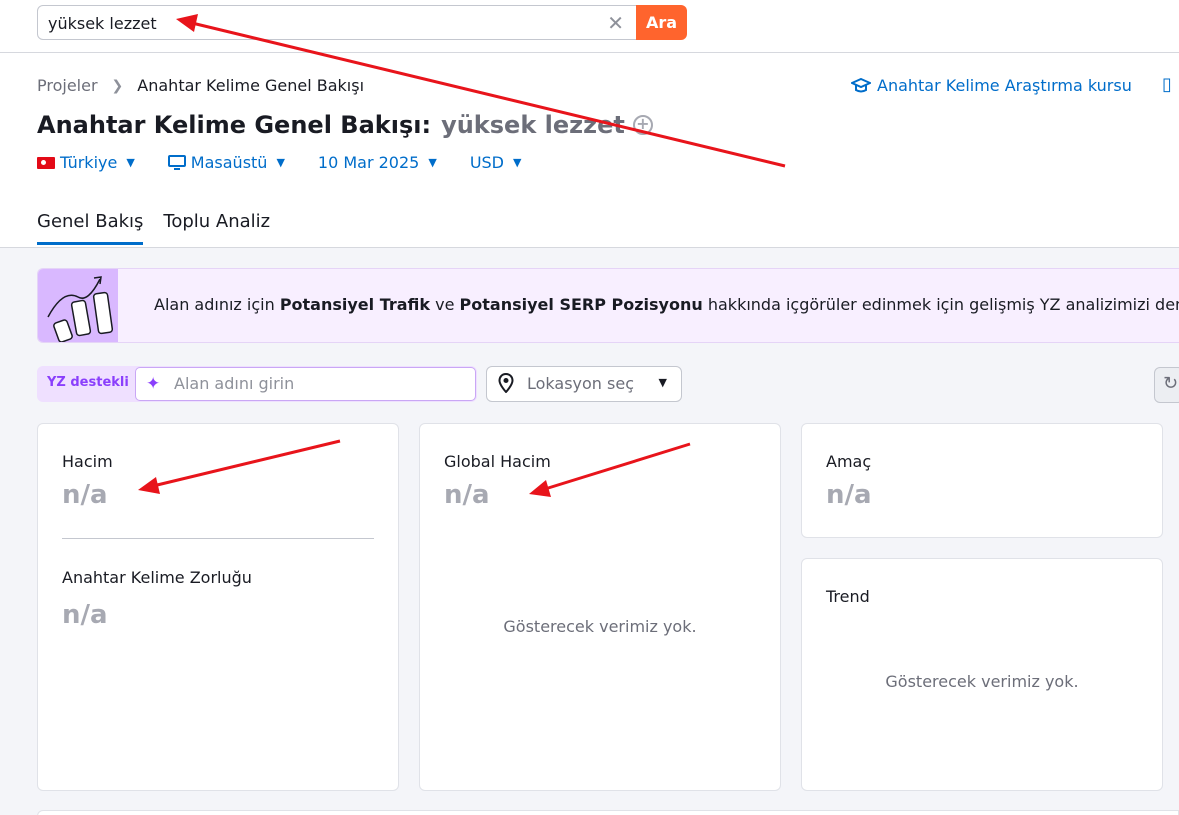 The width and height of the screenshot is (1179, 815). I want to click on desktop-icon, so click(176, 162).